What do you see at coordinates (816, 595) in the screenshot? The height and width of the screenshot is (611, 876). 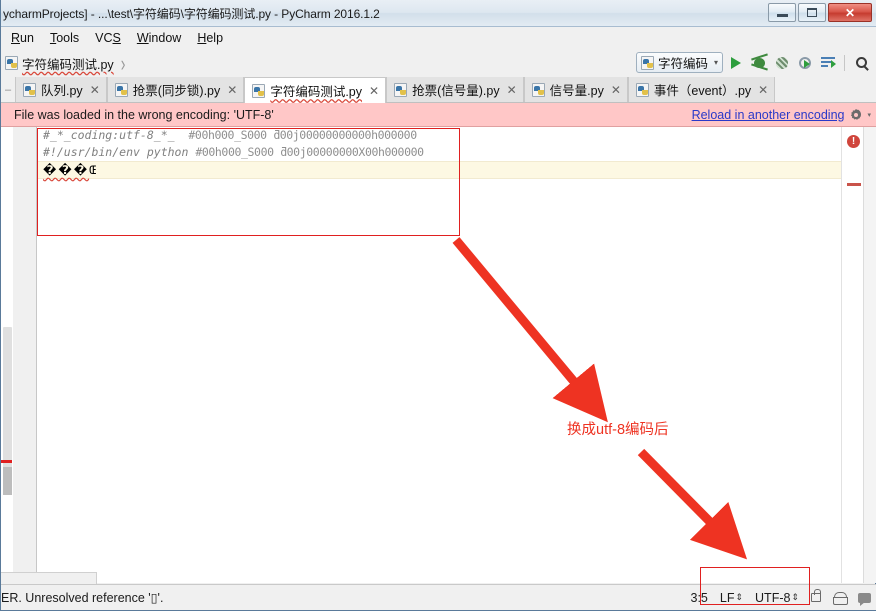 I see `lock-icon` at bounding box center [816, 595].